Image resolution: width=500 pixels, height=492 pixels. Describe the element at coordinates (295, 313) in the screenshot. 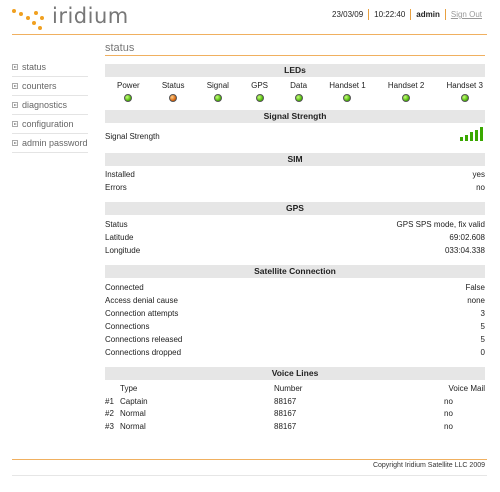

I see `satellite-row-attempts: Connection attempts 3` at that location.